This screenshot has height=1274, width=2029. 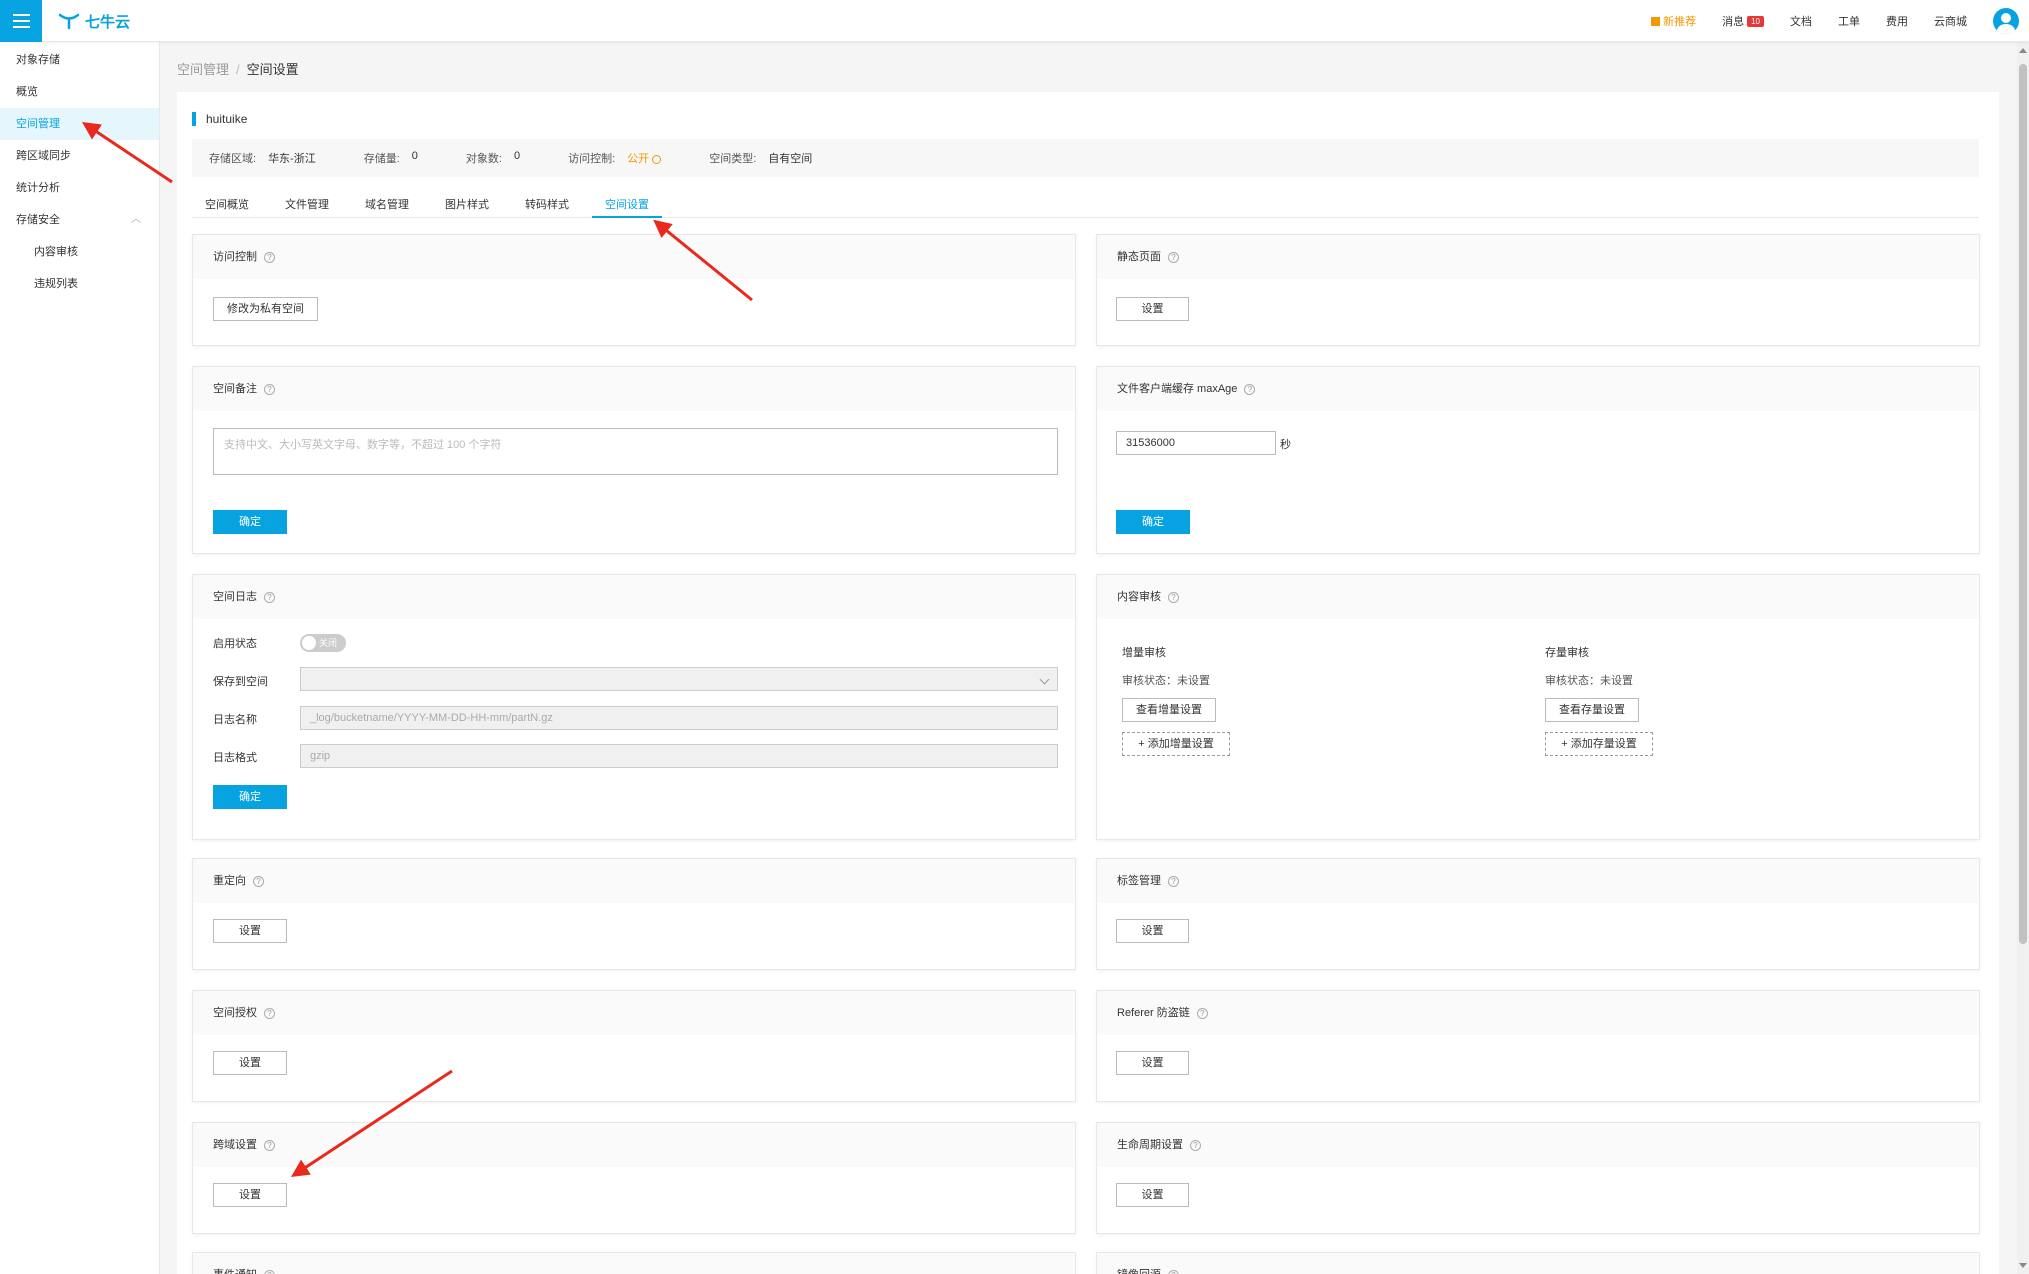 I want to click on info-label: 空间类型:, so click(x=733, y=159).